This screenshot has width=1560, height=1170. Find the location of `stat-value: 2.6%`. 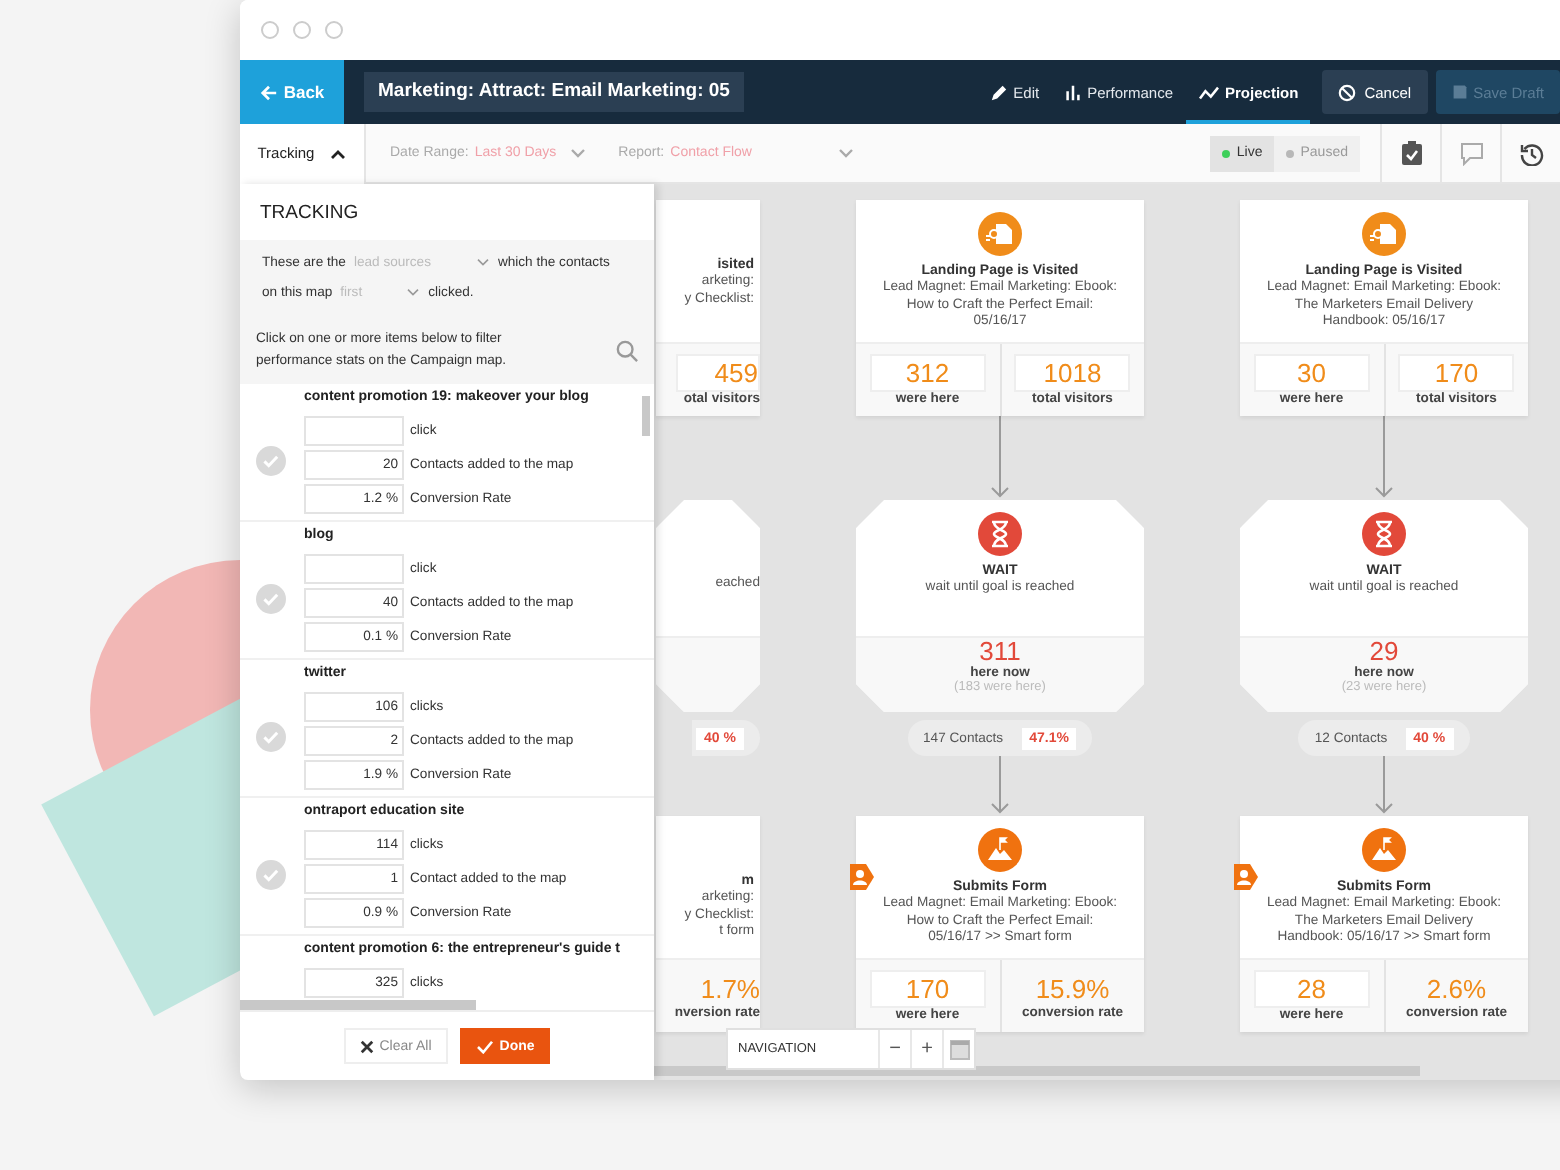

stat-value: 2.6% is located at coordinates (1456, 989).